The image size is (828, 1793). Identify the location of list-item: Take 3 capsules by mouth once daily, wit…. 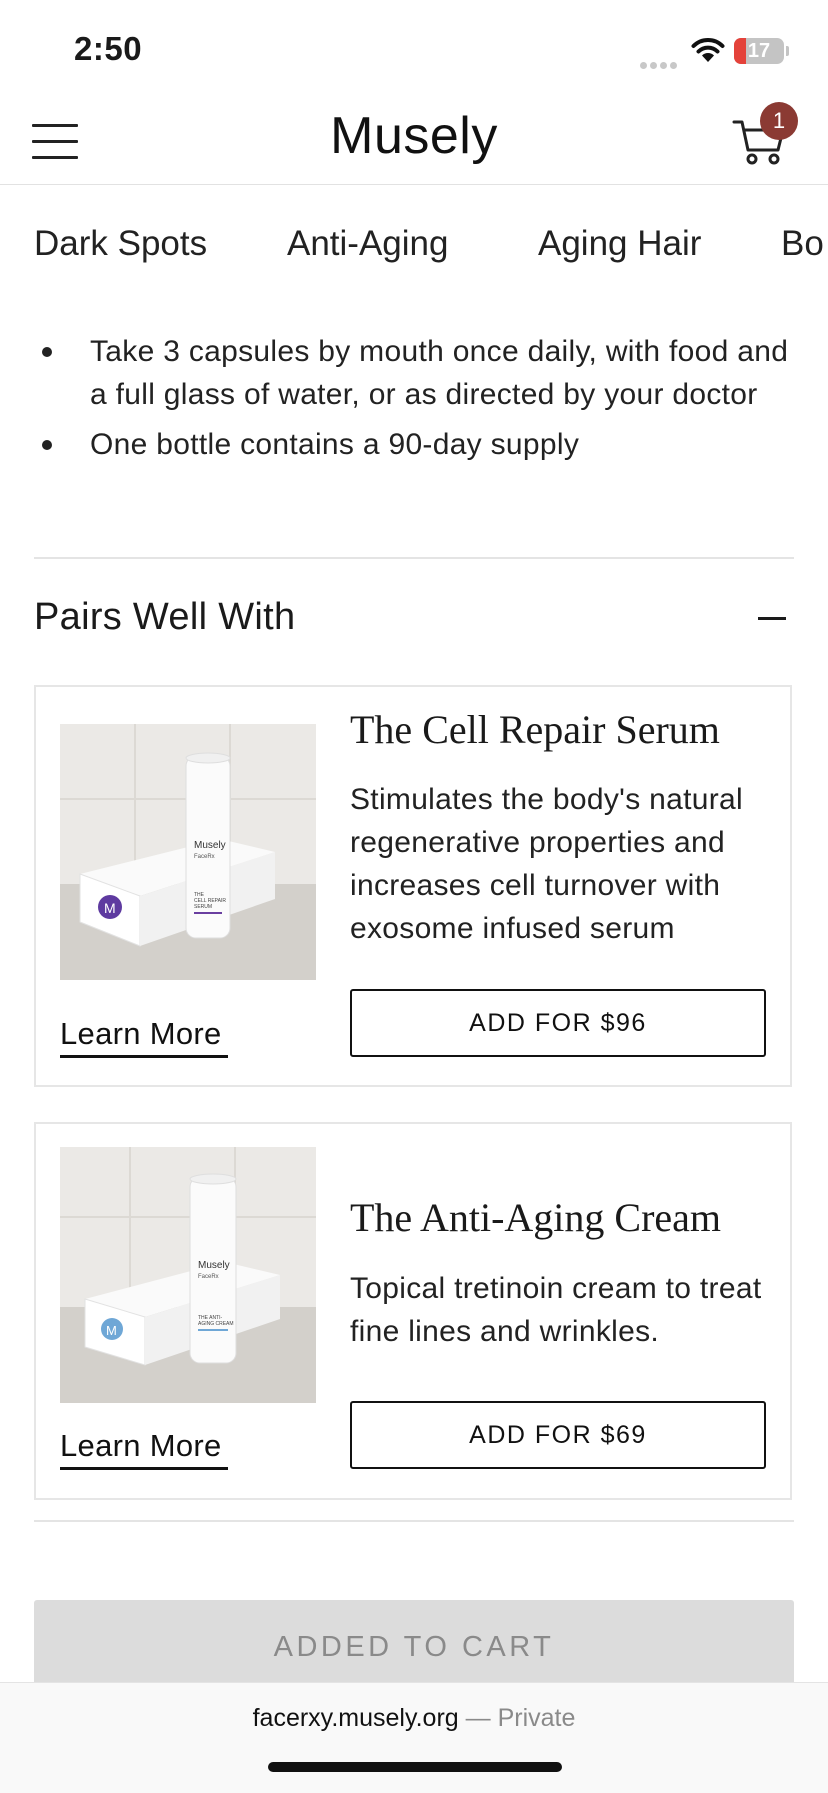
(420, 373).